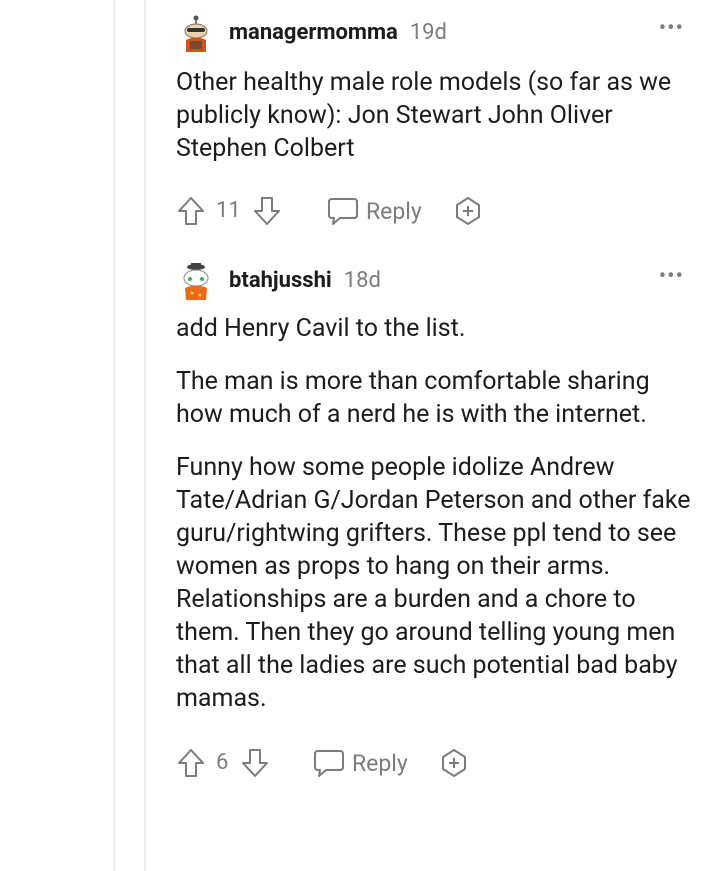  I want to click on comment-actions: 11 Reply, so click(448, 215).